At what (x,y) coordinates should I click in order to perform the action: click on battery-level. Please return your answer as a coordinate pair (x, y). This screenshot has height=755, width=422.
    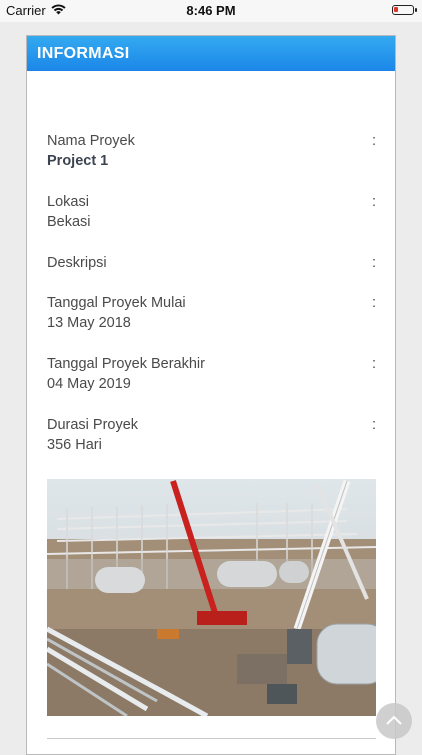
    Looking at the image, I should click on (396, 9).